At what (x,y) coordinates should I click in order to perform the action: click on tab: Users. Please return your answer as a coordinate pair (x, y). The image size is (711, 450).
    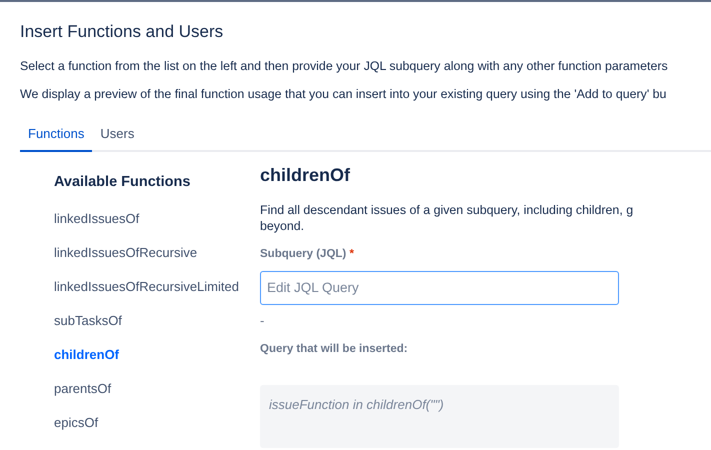
    Looking at the image, I should click on (117, 135).